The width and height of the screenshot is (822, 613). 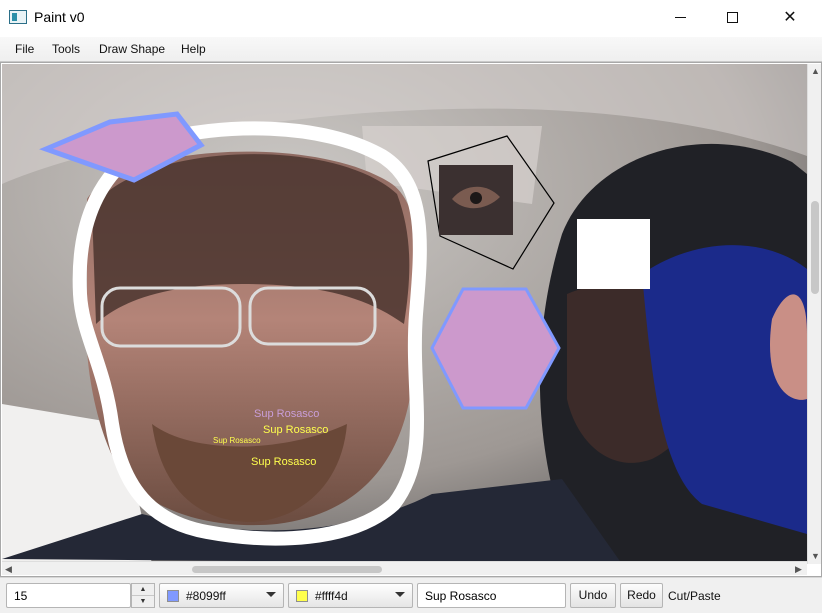 What do you see at coordinates (680, 18) in the screenshot?
I see `minimize-icon` at bounding box center [680, 18].